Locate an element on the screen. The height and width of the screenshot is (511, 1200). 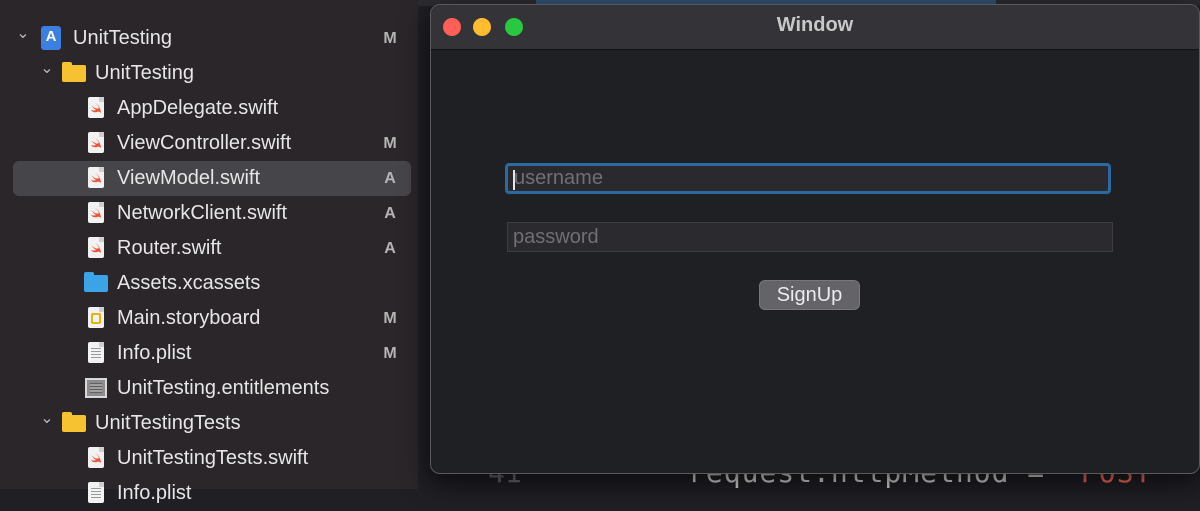
navigator-item-label: Router.swift is located at coordinates (169, 248).